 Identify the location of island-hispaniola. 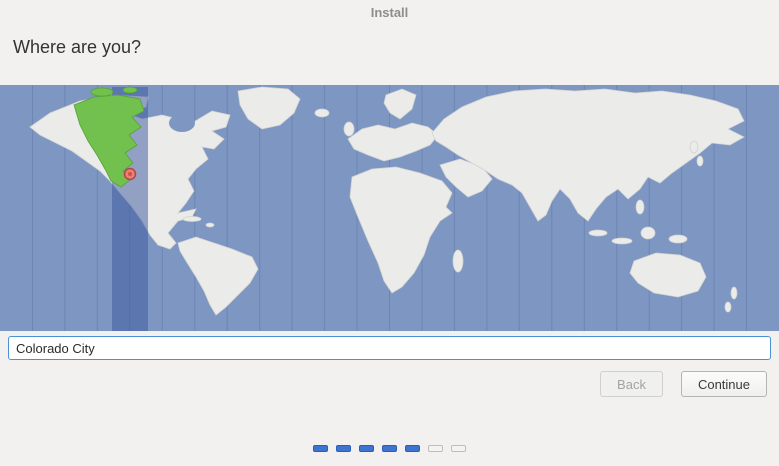
(210, 225).